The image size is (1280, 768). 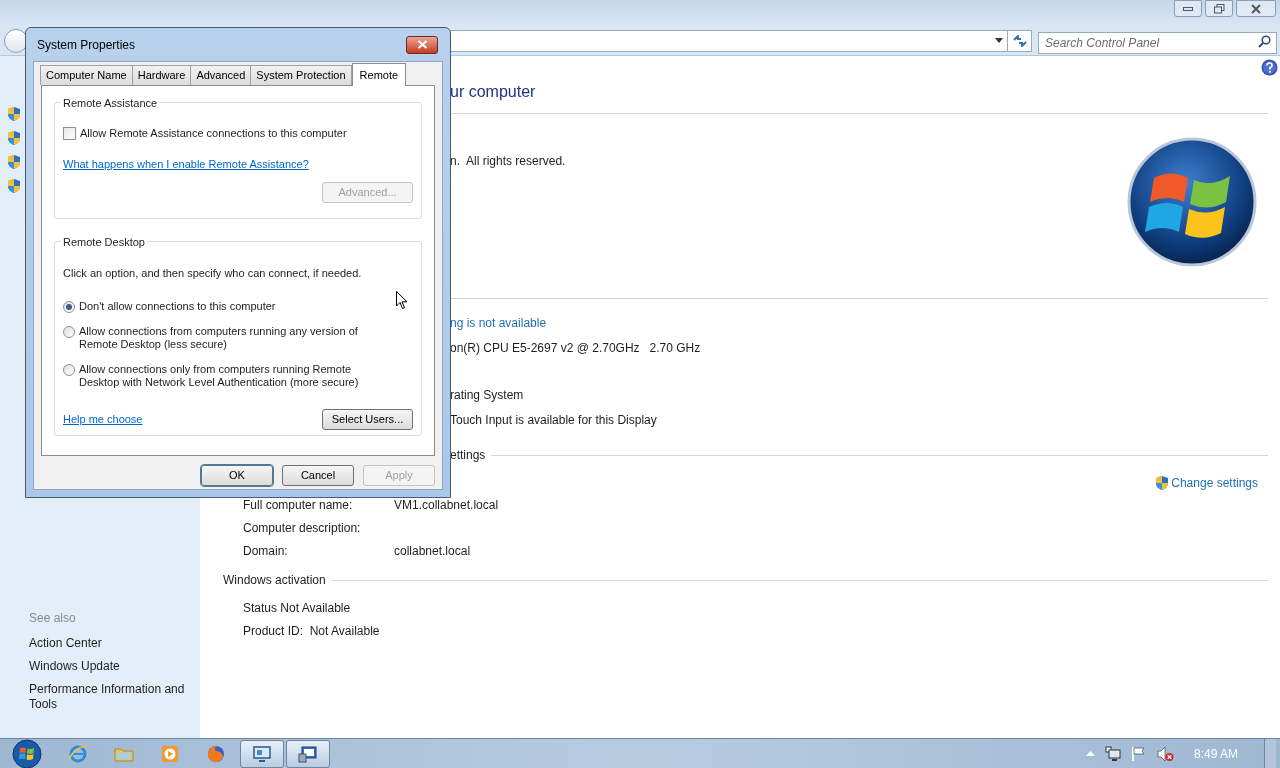 I want to click on back-button, so click(x=16, y=40).